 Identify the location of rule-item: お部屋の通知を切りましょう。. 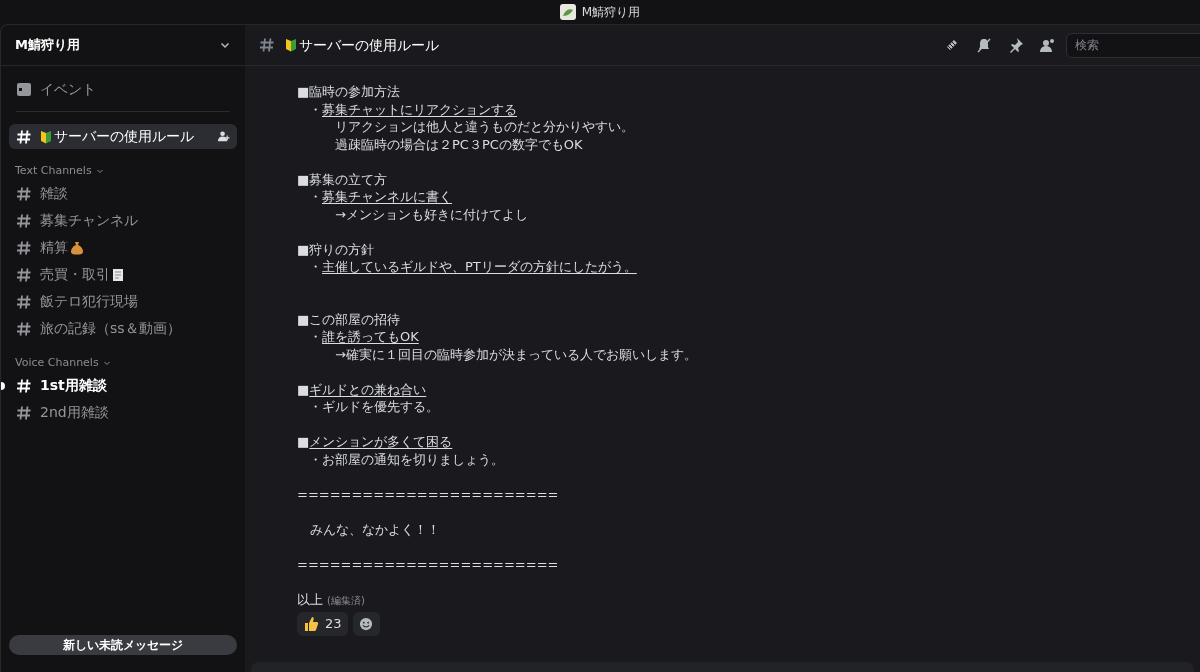
(413, 459).